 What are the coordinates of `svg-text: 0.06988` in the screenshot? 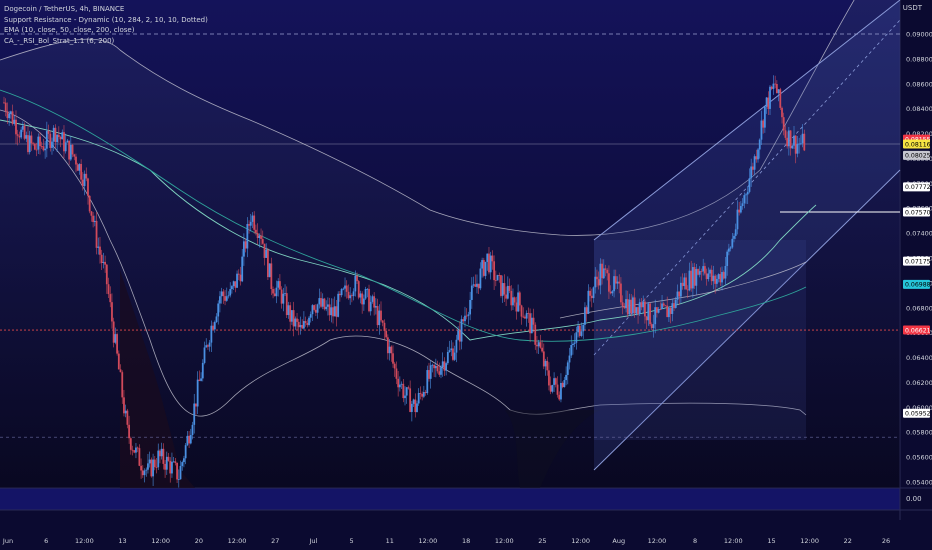 It's located at (918, 285).